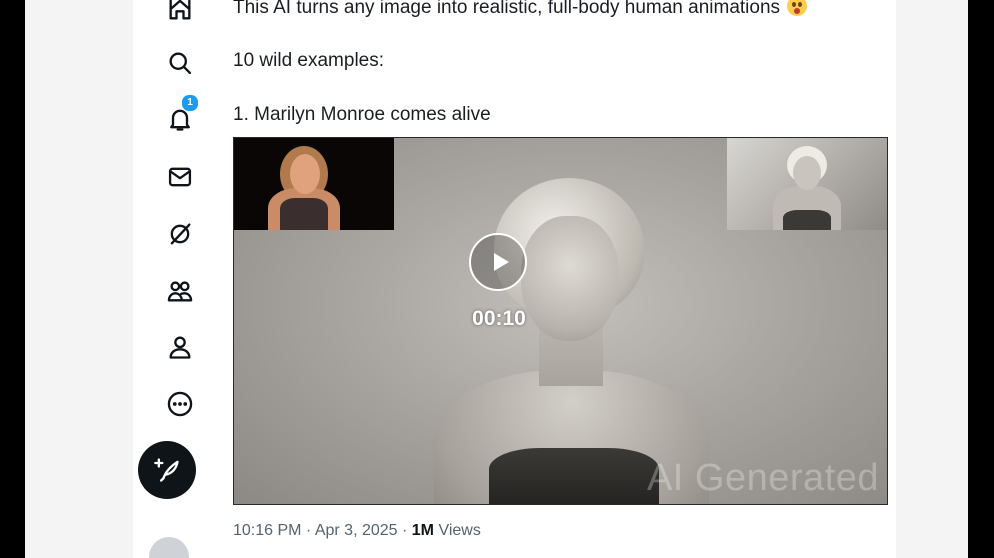 The height and width of the screenshot is (558, 994). I want to click on views-count: 1M, so click(422, 530).